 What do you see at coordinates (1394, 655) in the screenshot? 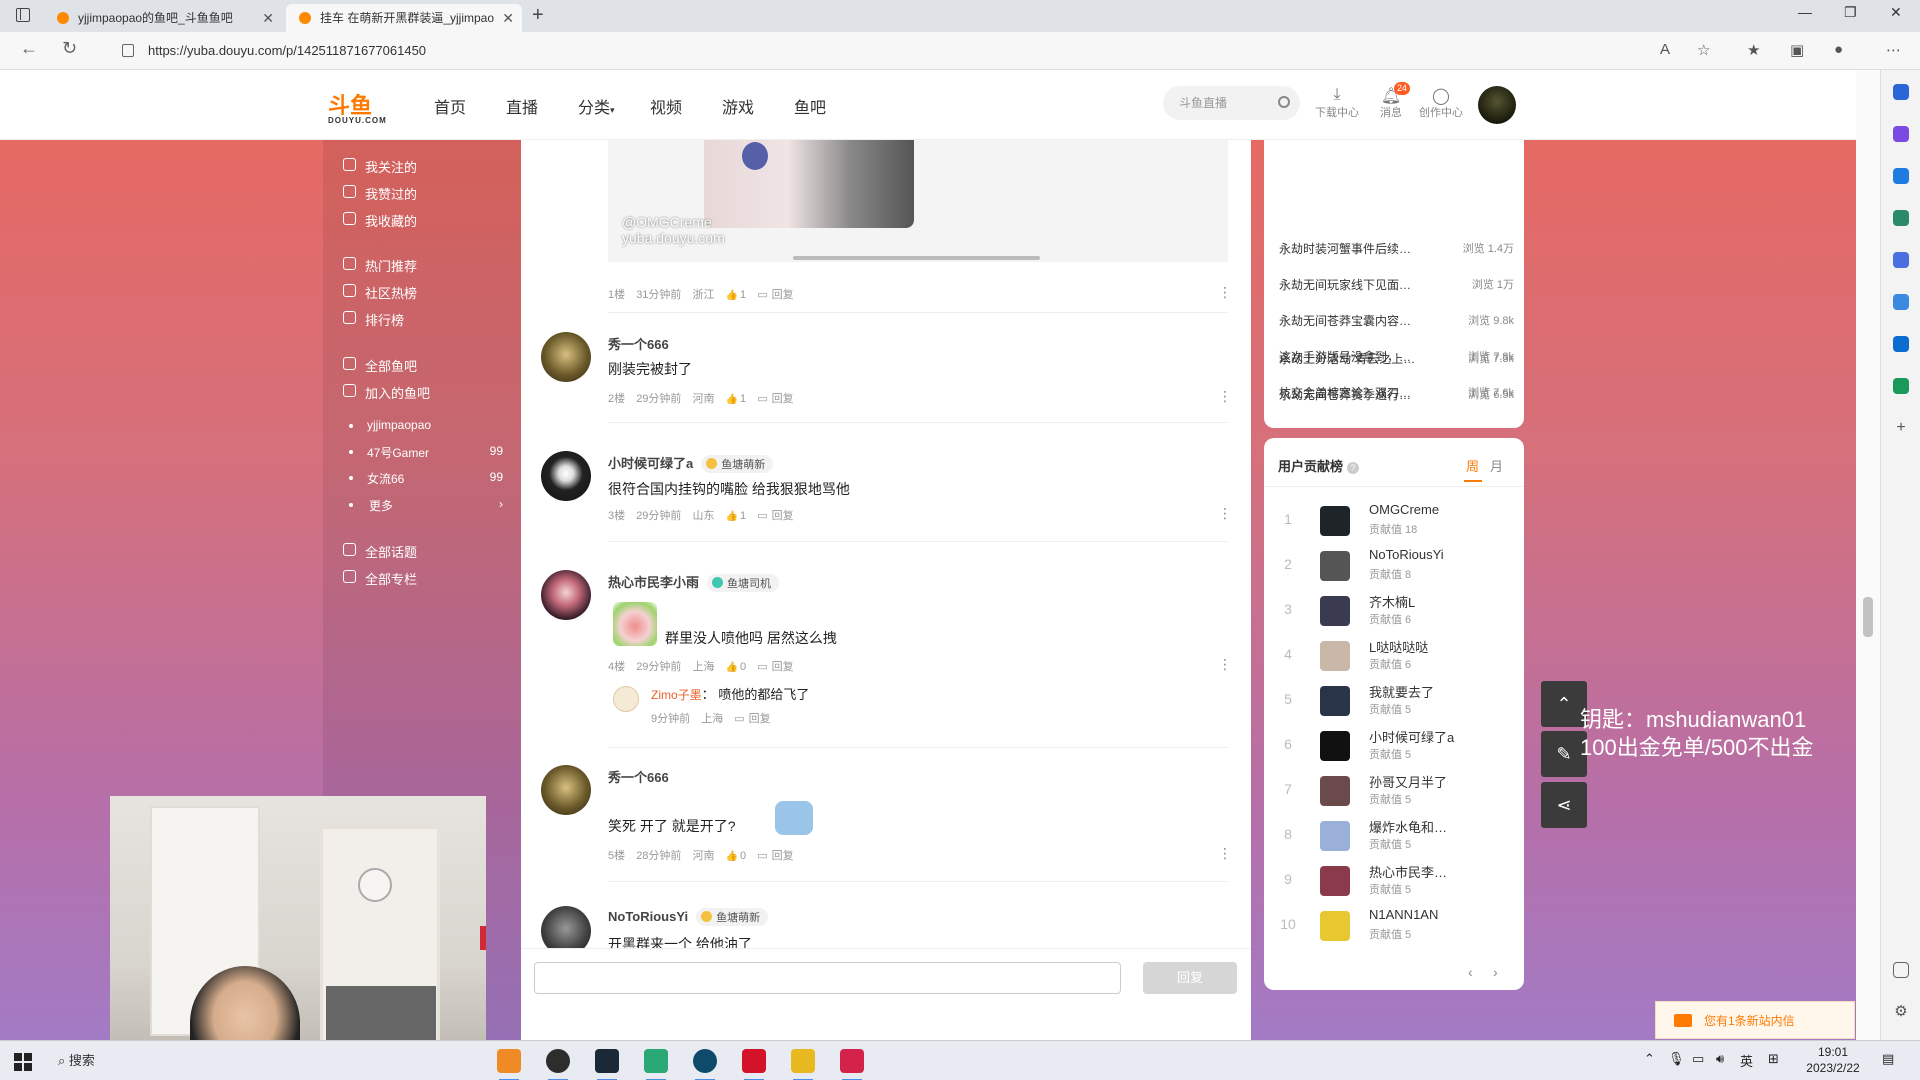
I see `contributor-row: 4 L哒哒哒哒 贡献值 6` at bounding box center [1394, 655].